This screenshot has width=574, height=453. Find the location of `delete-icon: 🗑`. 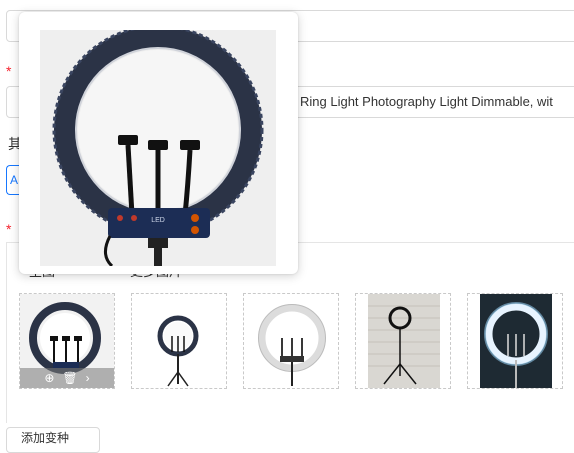

delete-icon: 🗑 is located at coordinates (69, 378).